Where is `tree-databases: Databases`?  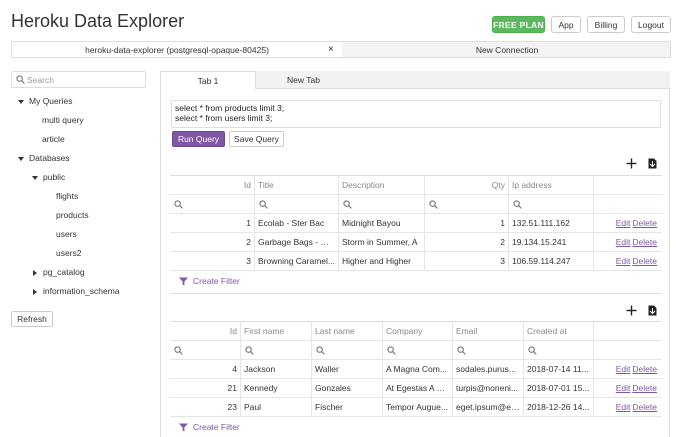 tree-databases: Databases is located at coordinates (44, 158).